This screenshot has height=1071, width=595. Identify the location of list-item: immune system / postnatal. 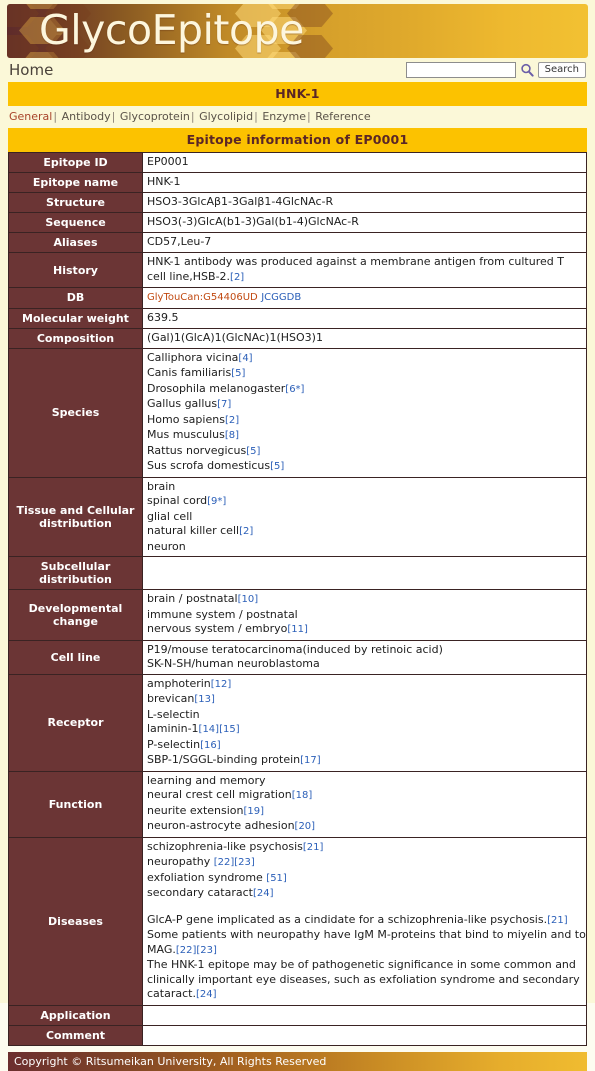
(366, 615).